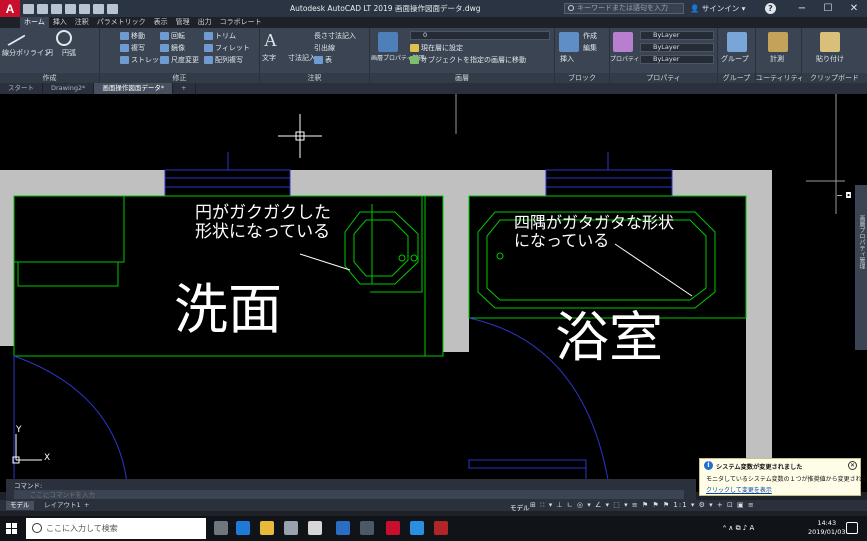  What do you see at coordinates (436, 48) in the screenshot?
I see `set-current-layer-tool: 現在層に設定` at bounding box center [436, 48].